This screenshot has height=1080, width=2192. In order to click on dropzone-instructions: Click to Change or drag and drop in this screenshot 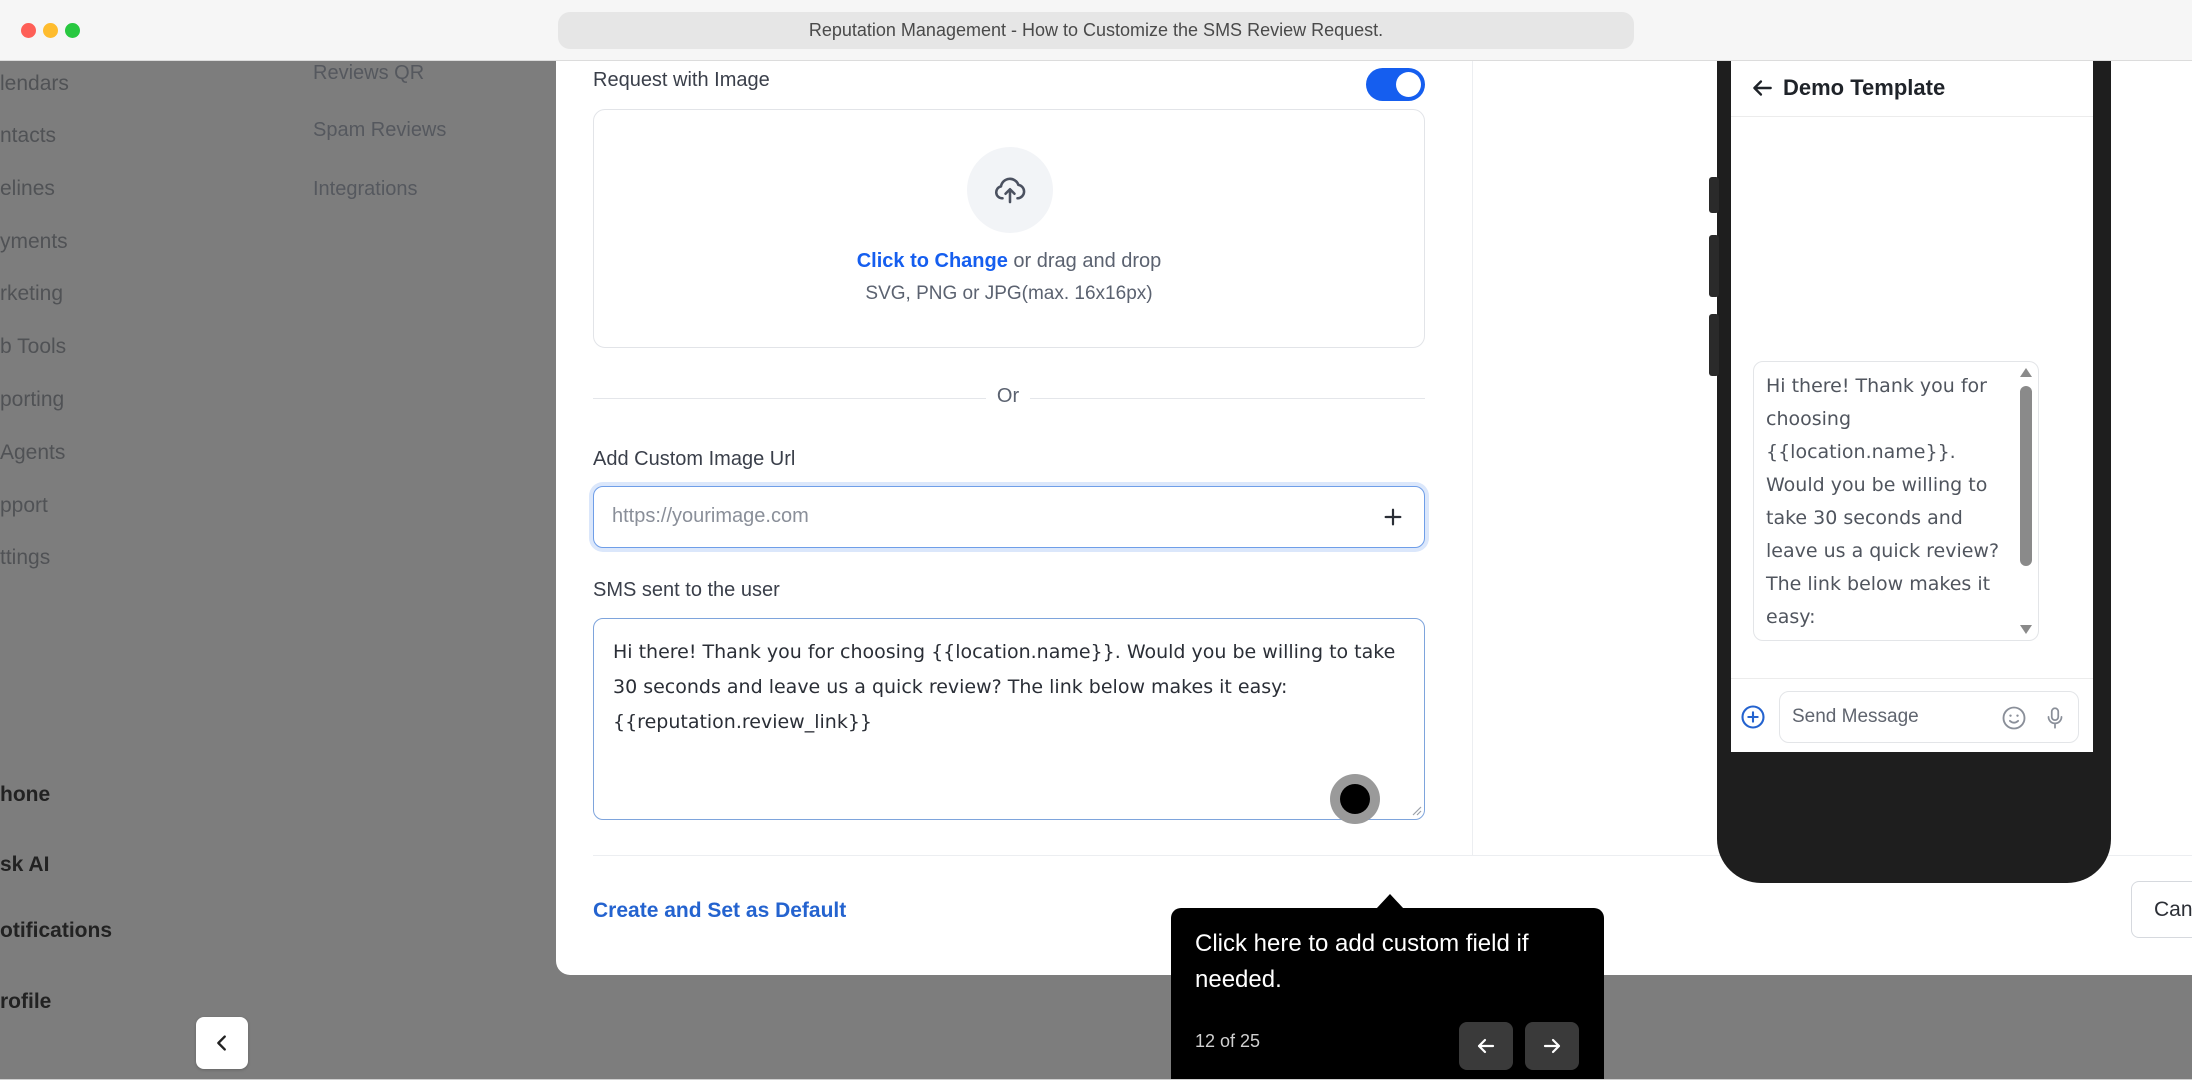, I will do `click(1009, 261)`.